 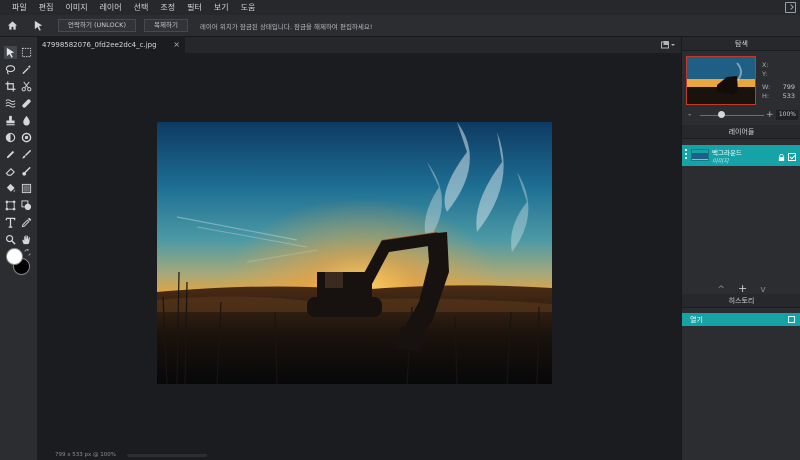 What do you see at coordinates (689, 115) in the screenshot?
I see `zoom-out-button: -` at bounding box center [689, 115].